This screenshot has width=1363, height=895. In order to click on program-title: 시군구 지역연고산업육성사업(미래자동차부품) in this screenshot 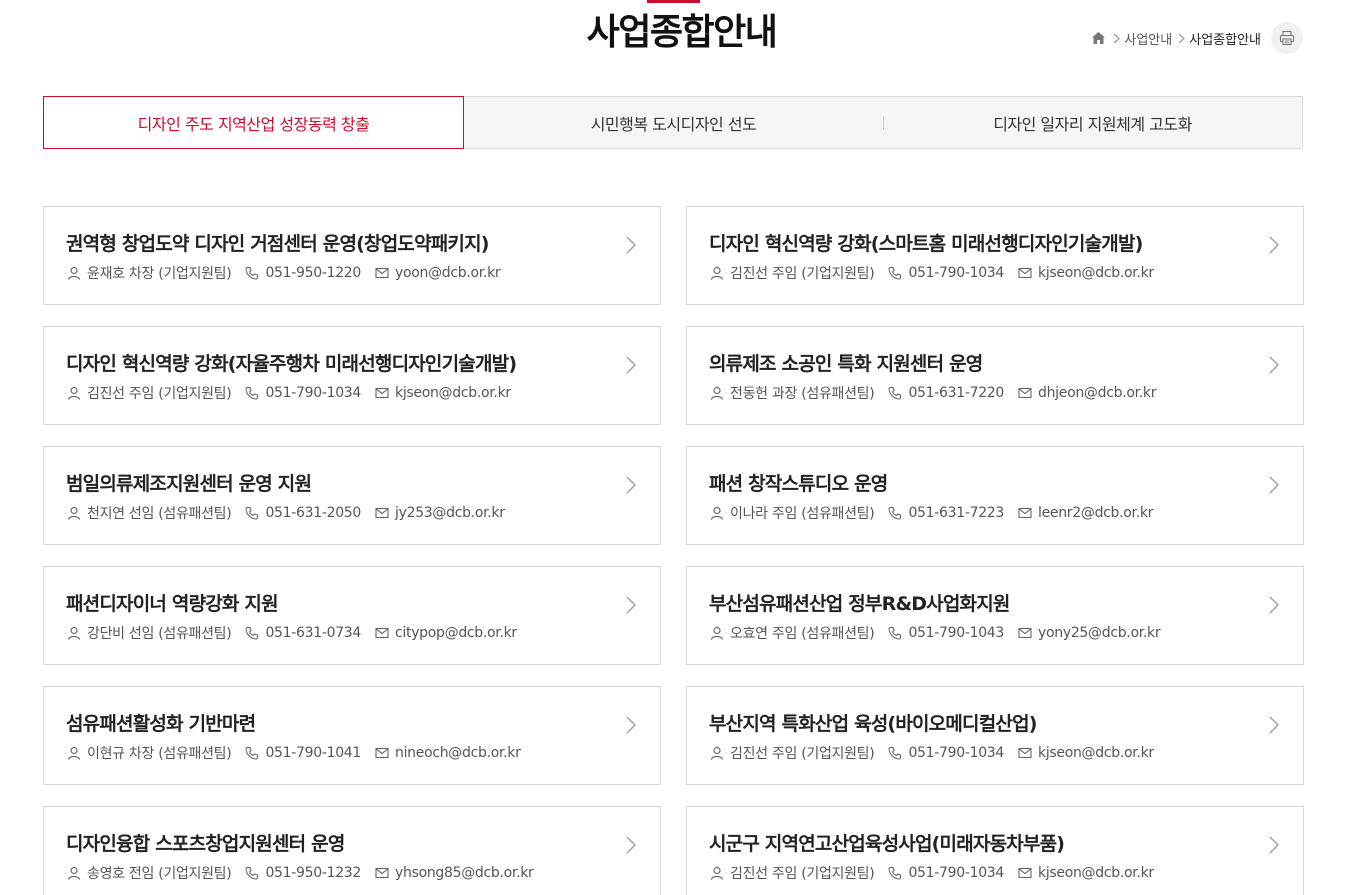, I will do `click(887, 844)`.